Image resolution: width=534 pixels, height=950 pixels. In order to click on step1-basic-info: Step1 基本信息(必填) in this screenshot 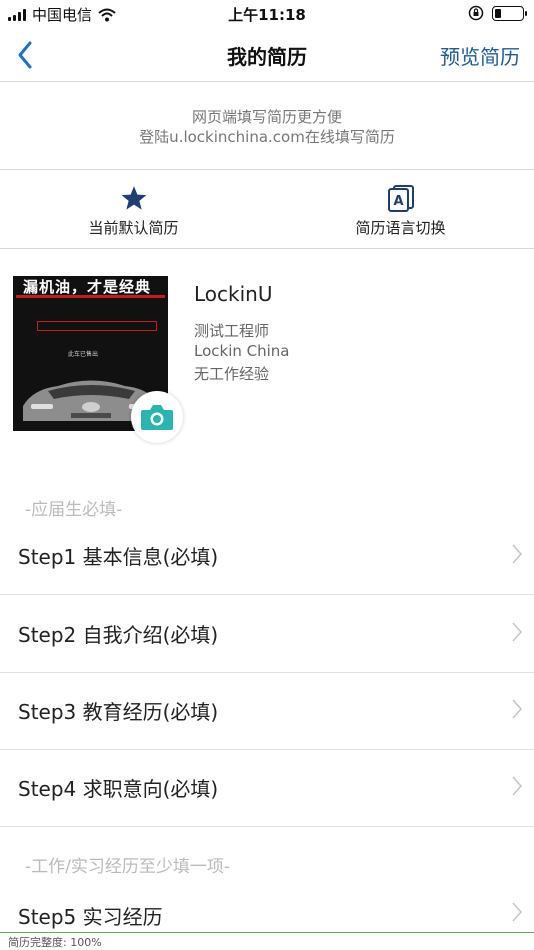, I will do `click(267, 556)`.